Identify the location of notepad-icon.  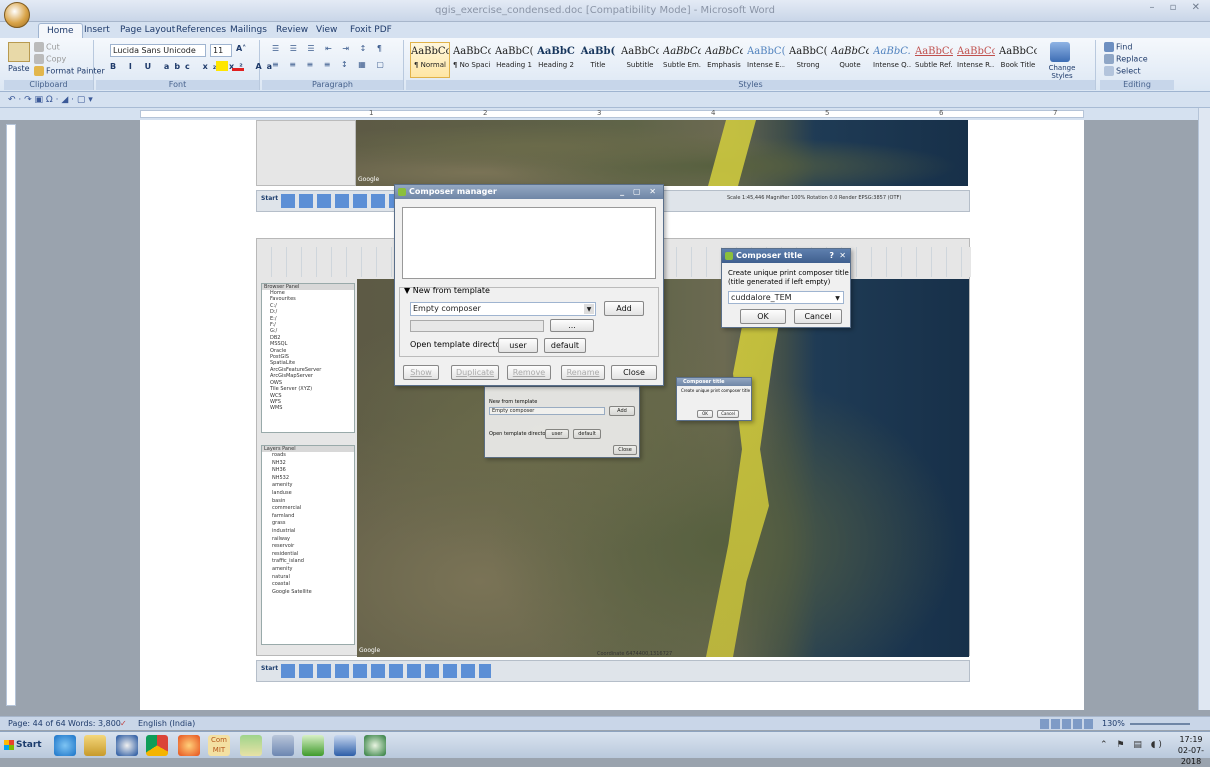
(283, 745).